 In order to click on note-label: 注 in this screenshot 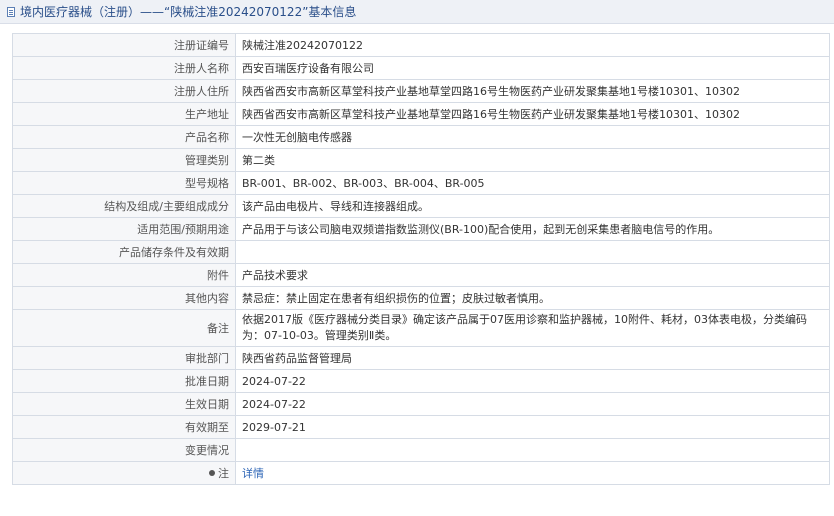, I will do `click(223, 473)`.